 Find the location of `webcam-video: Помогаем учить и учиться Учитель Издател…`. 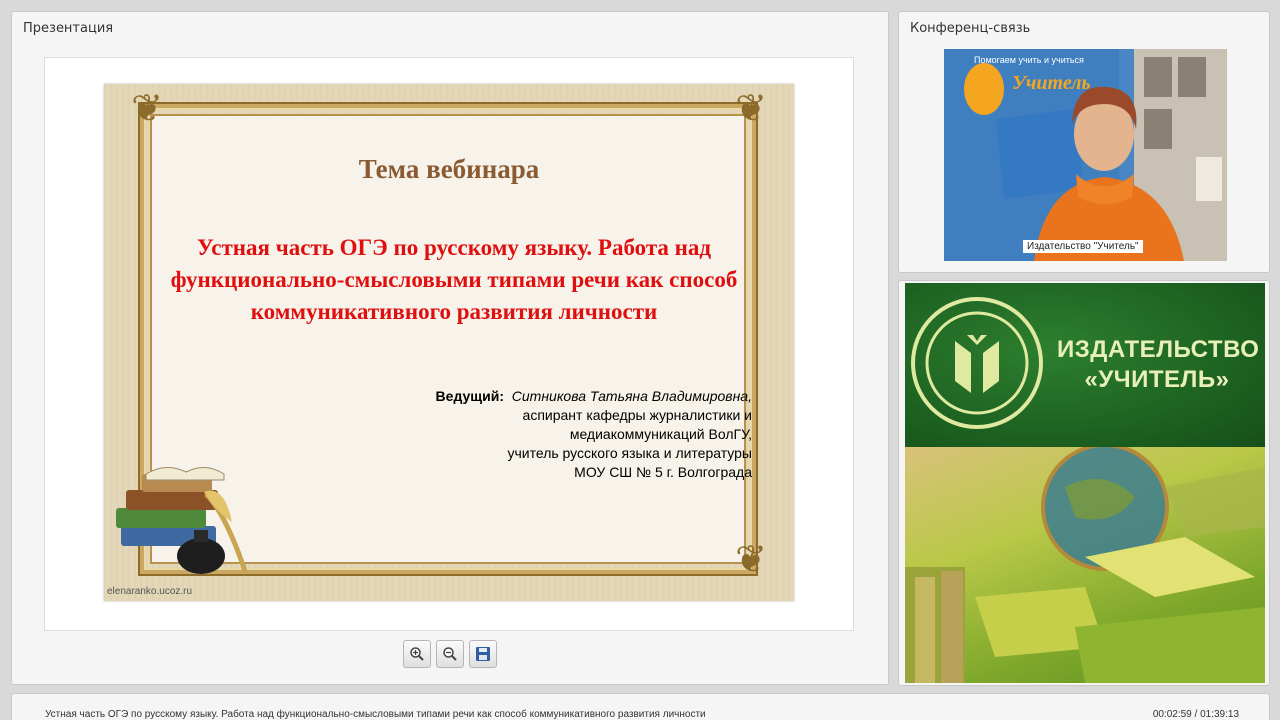

webcam-video: Помогаем учить и учиться Учитель Издател… is located at coordinates (1085, 155).